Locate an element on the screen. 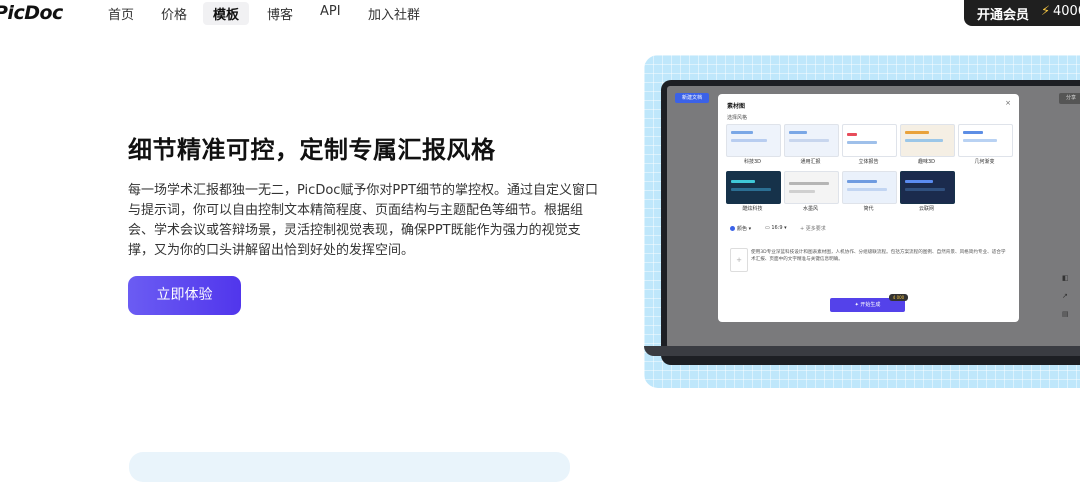 This screenshot has width=1080, height=482. modal-title: 素材图 is located at coordinates (736, 106).